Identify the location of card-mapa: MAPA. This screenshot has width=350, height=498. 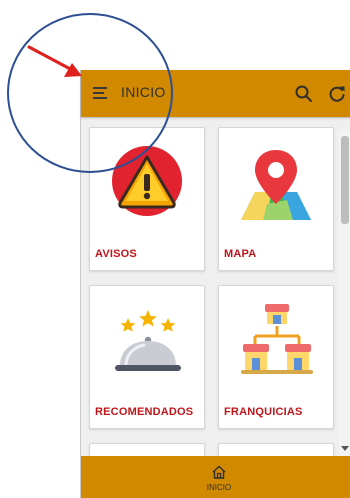
(276, 199).